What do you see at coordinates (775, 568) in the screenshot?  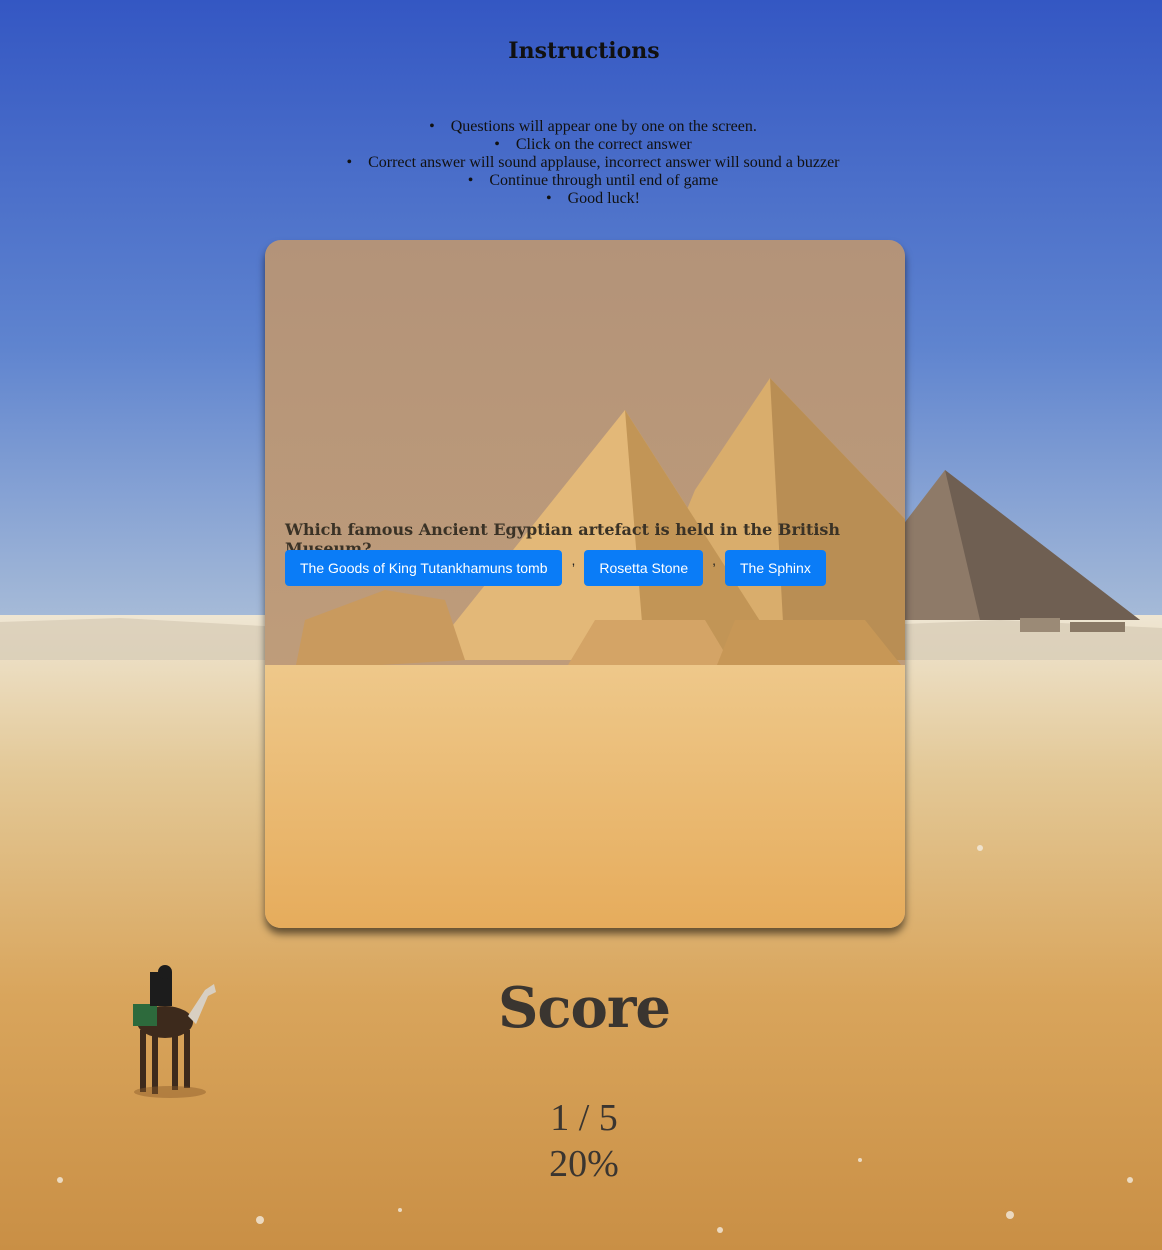 I see `answer-button-sphinx: The Sphinx` at bounding box center [775, 568].